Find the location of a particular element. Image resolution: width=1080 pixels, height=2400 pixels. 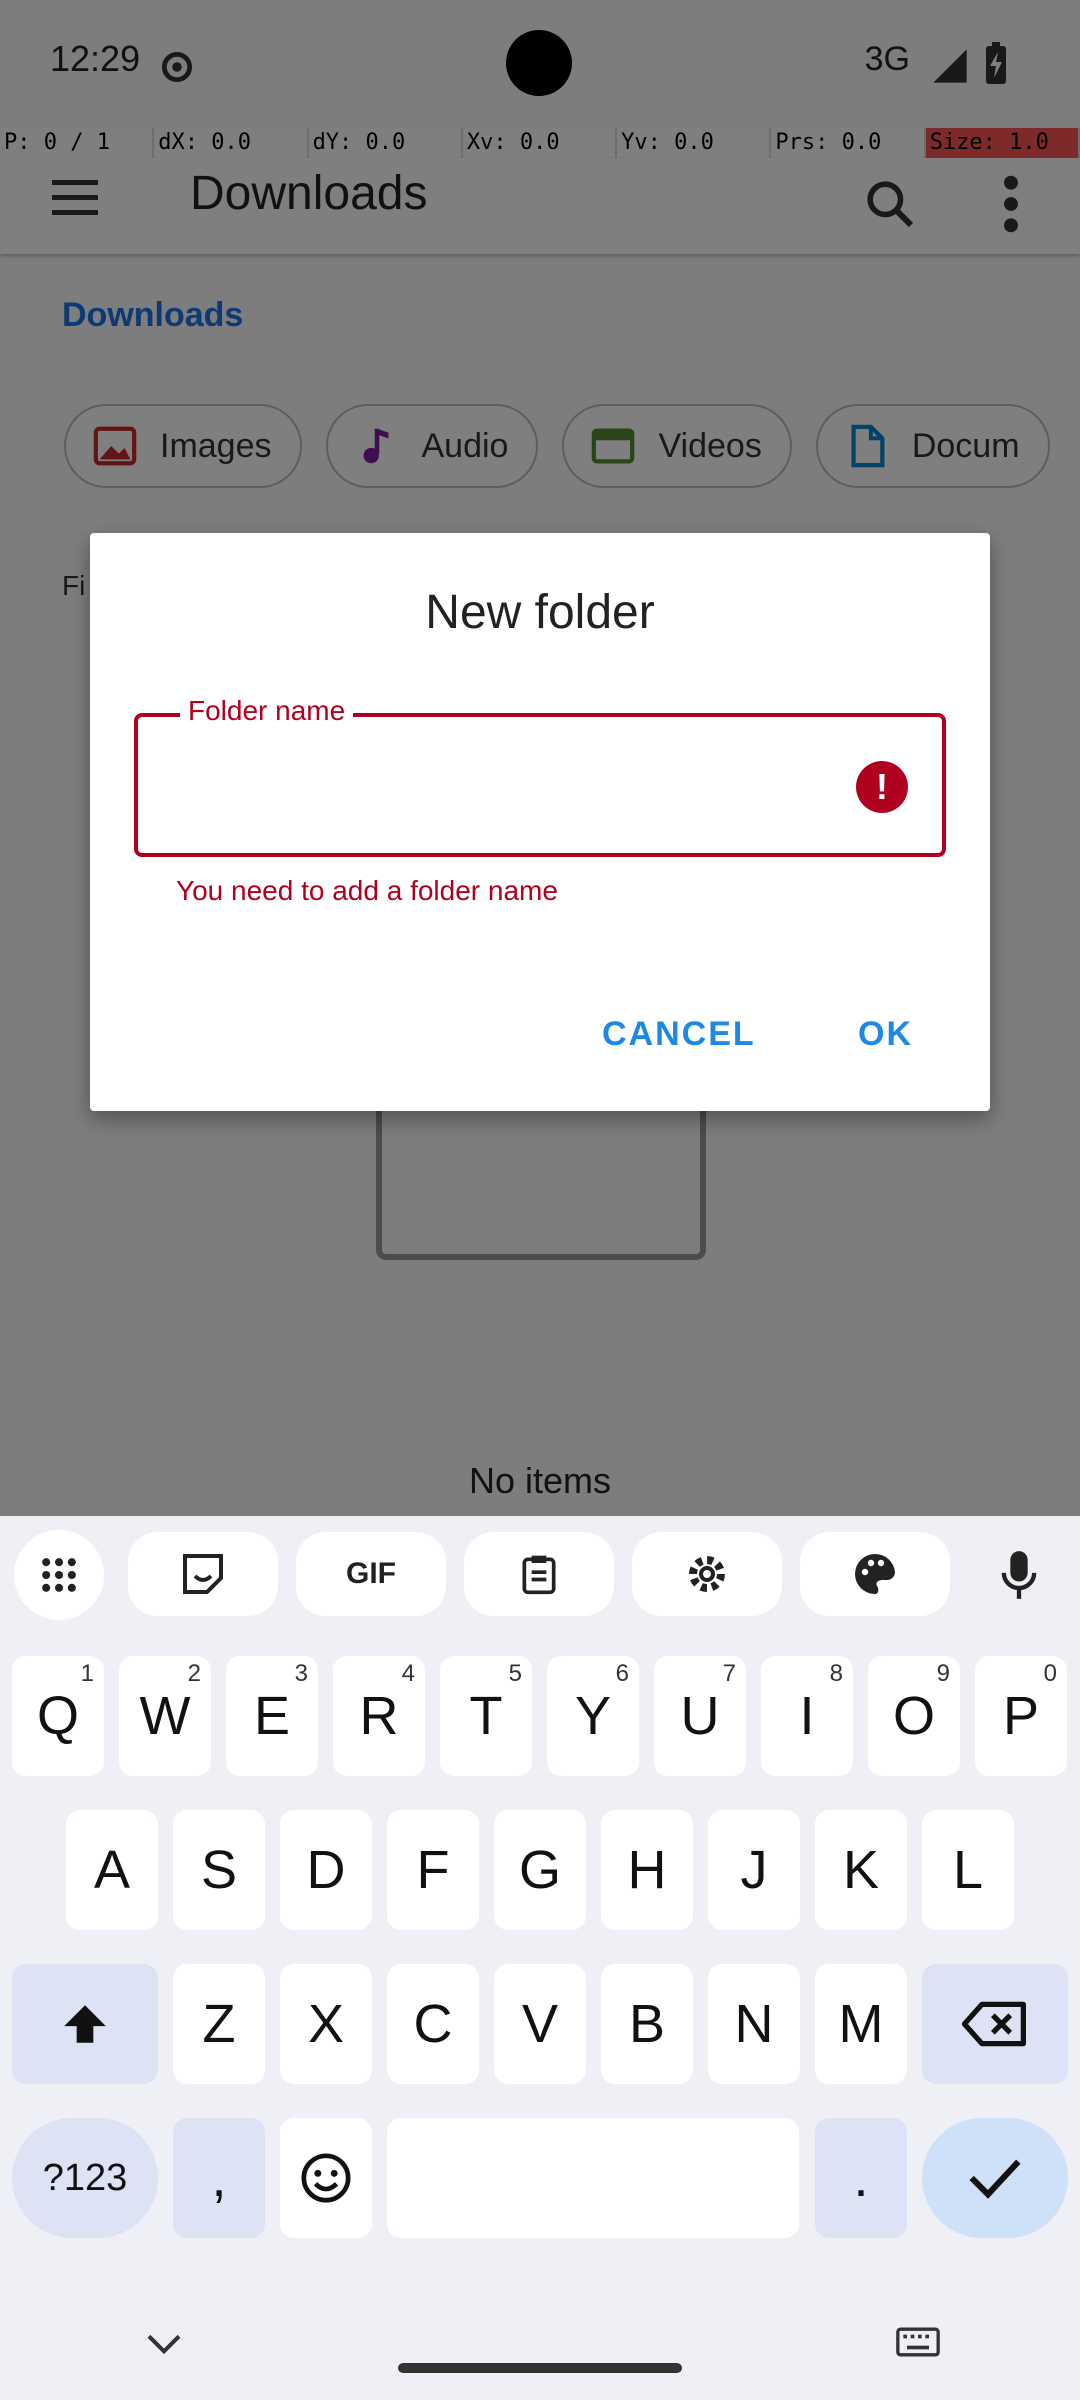

done-key is located at coordinates (995, 2178).